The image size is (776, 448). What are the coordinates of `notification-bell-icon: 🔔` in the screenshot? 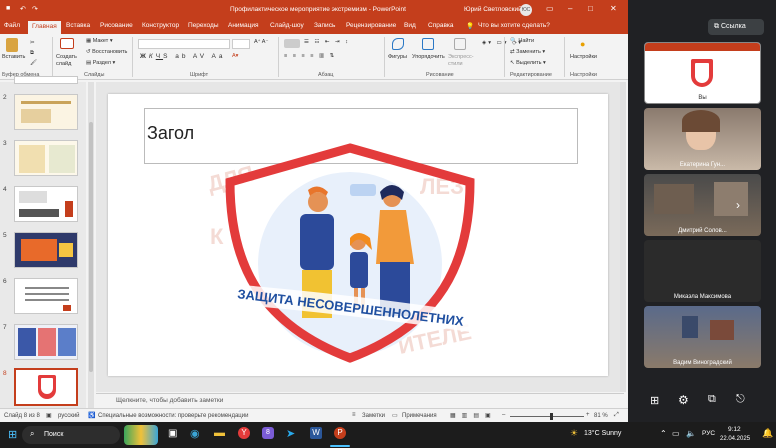 It's located at (767, 433).